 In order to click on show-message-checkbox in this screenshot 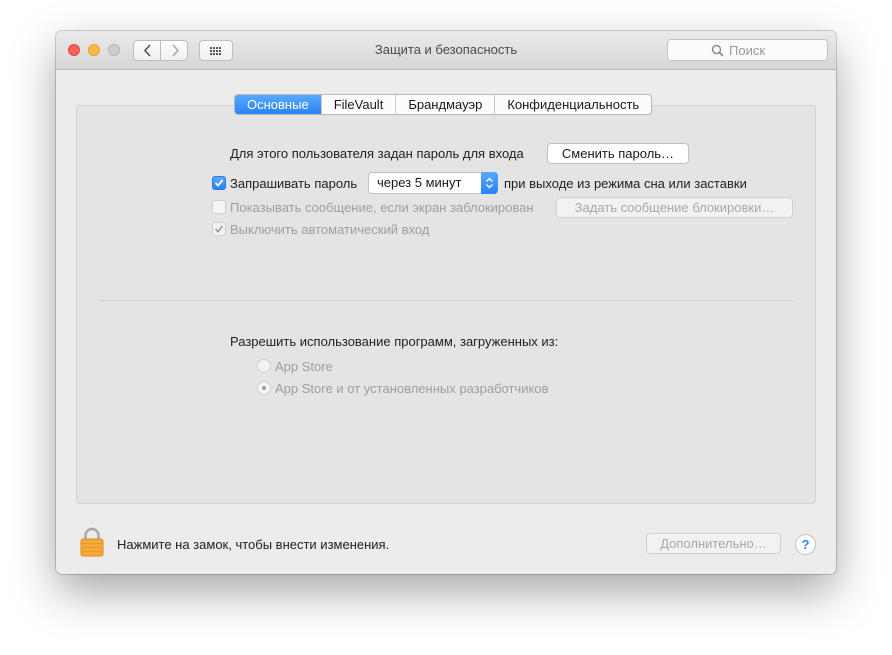, I will do `click(219, 207)`.